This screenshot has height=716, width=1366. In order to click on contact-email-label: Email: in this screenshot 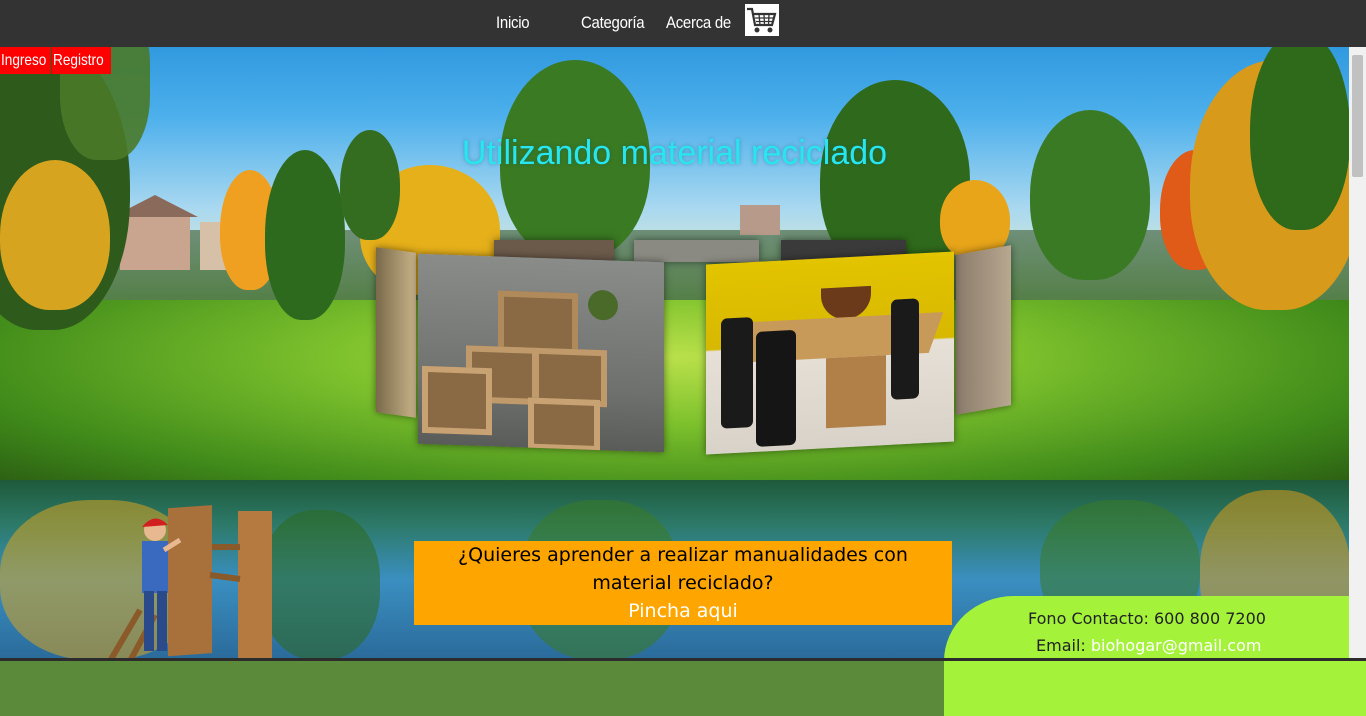, I will do `click(1061, 645)`.